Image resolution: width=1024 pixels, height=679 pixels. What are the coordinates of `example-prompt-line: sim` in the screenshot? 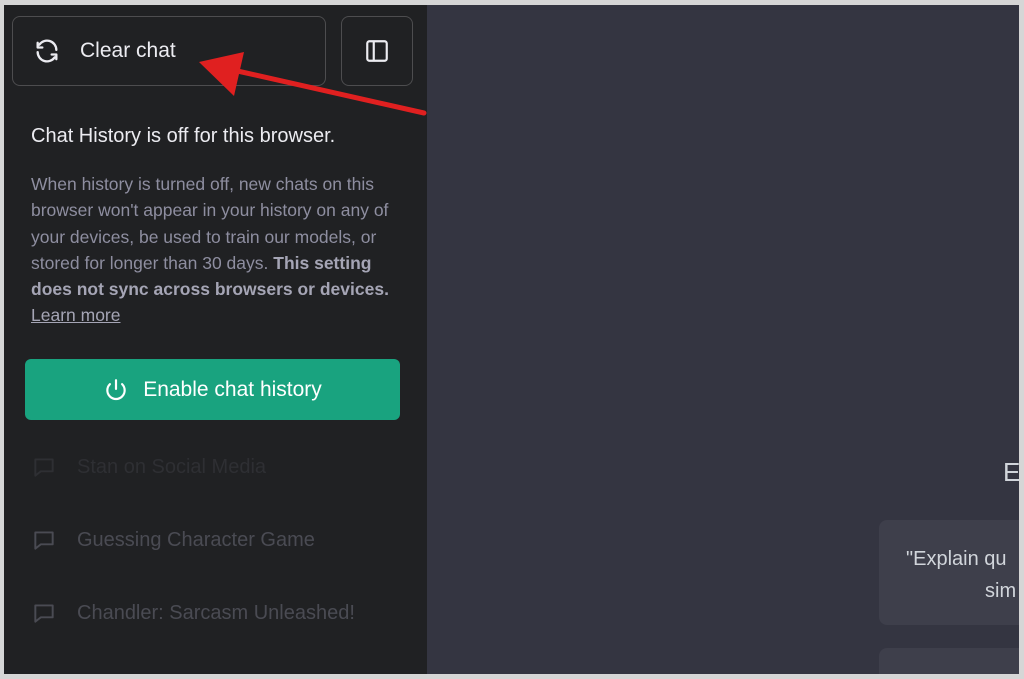 It's located at (1001, 591).